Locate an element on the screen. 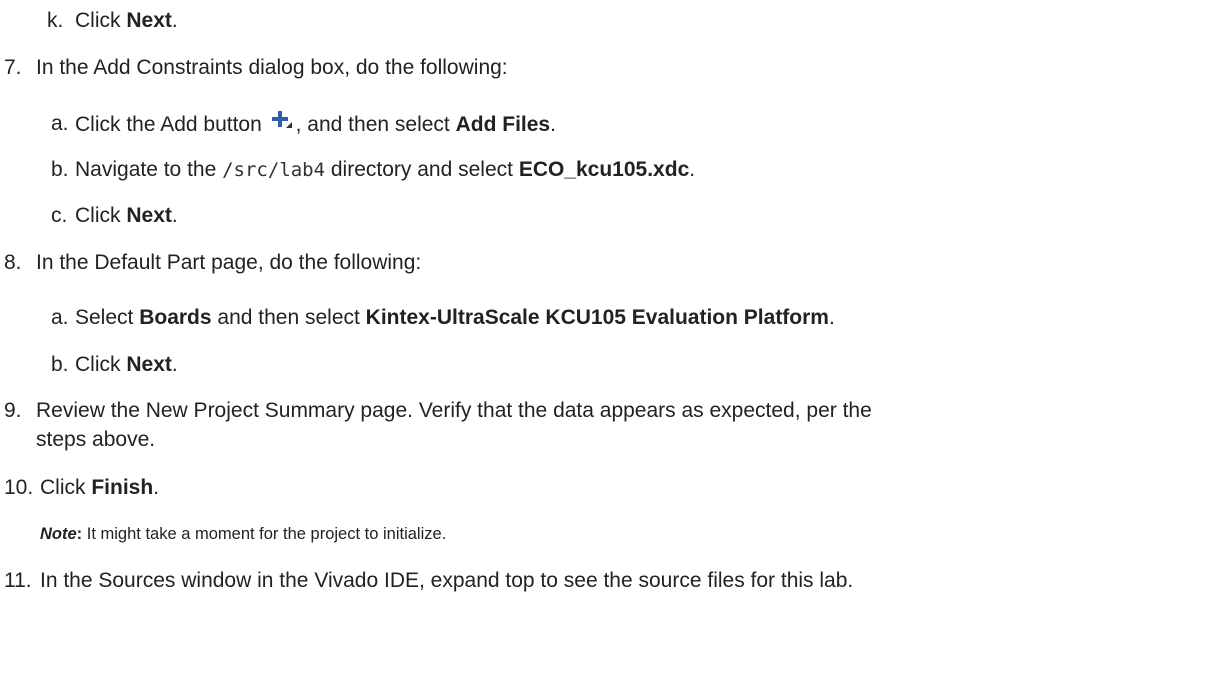 The height and width of the screenshot is (673, 1215). step-7c-text: Click Next. is located at coordinates (126, 216).